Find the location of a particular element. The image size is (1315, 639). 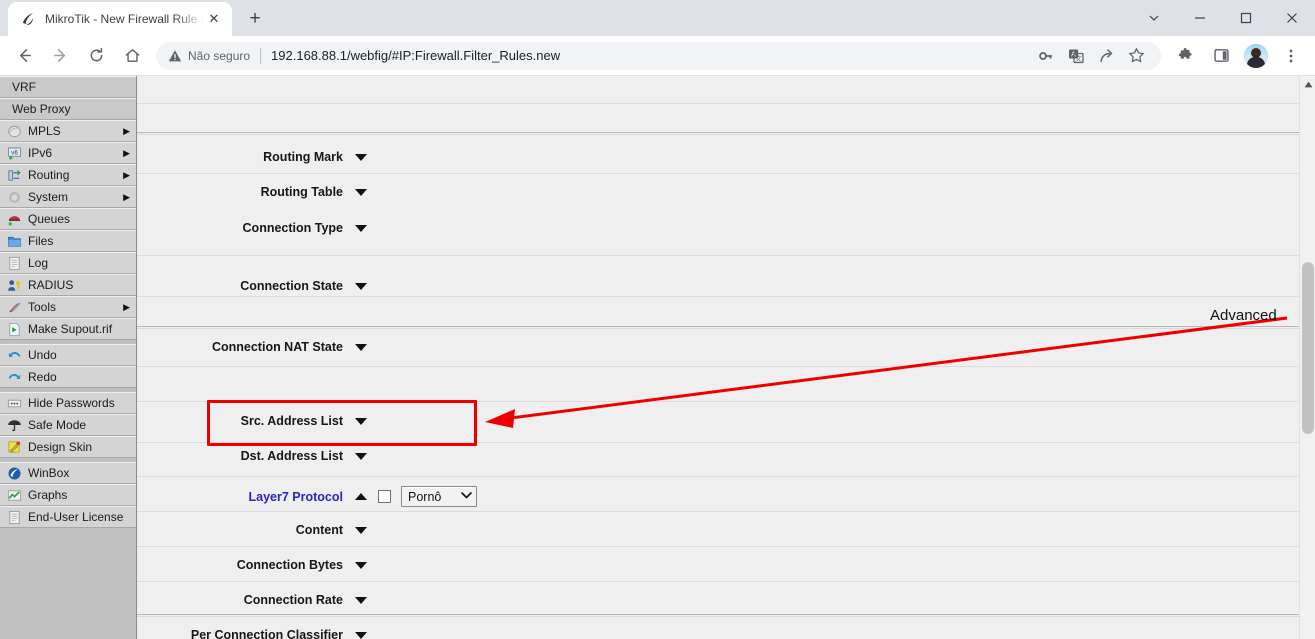

group-separator is located at coordinates (726, 327).